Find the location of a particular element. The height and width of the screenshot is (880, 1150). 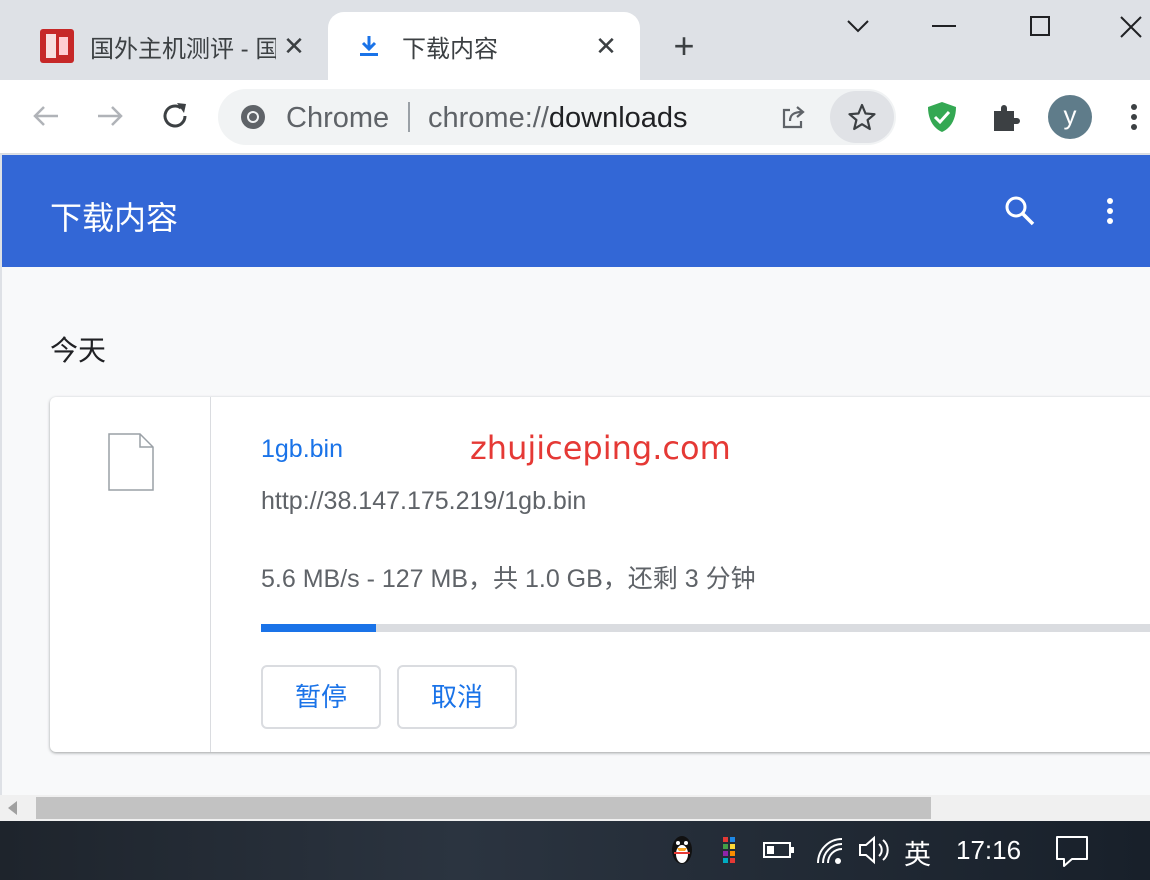

tab-search-chevron-icon is located at coordinates (858, 26).